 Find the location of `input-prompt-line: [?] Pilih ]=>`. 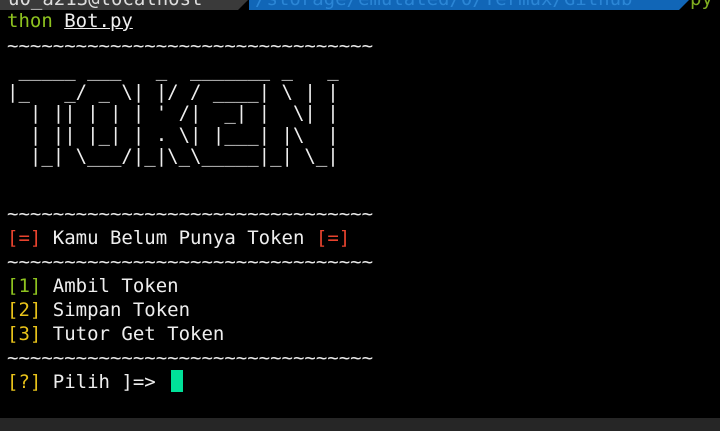

input-prompt-line: [?] Pilih ]=> is located at coordinates (95, 382).